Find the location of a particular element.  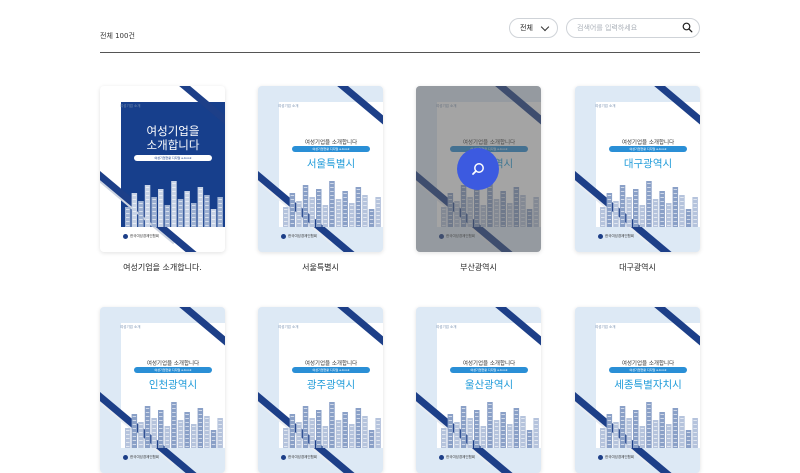

cover-region: 울산광역시 is located at coordinates (489, 385).